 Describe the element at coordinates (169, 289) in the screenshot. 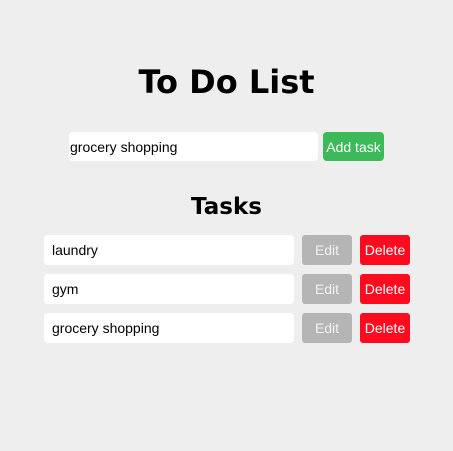

I see `task-text: gym` at that location.